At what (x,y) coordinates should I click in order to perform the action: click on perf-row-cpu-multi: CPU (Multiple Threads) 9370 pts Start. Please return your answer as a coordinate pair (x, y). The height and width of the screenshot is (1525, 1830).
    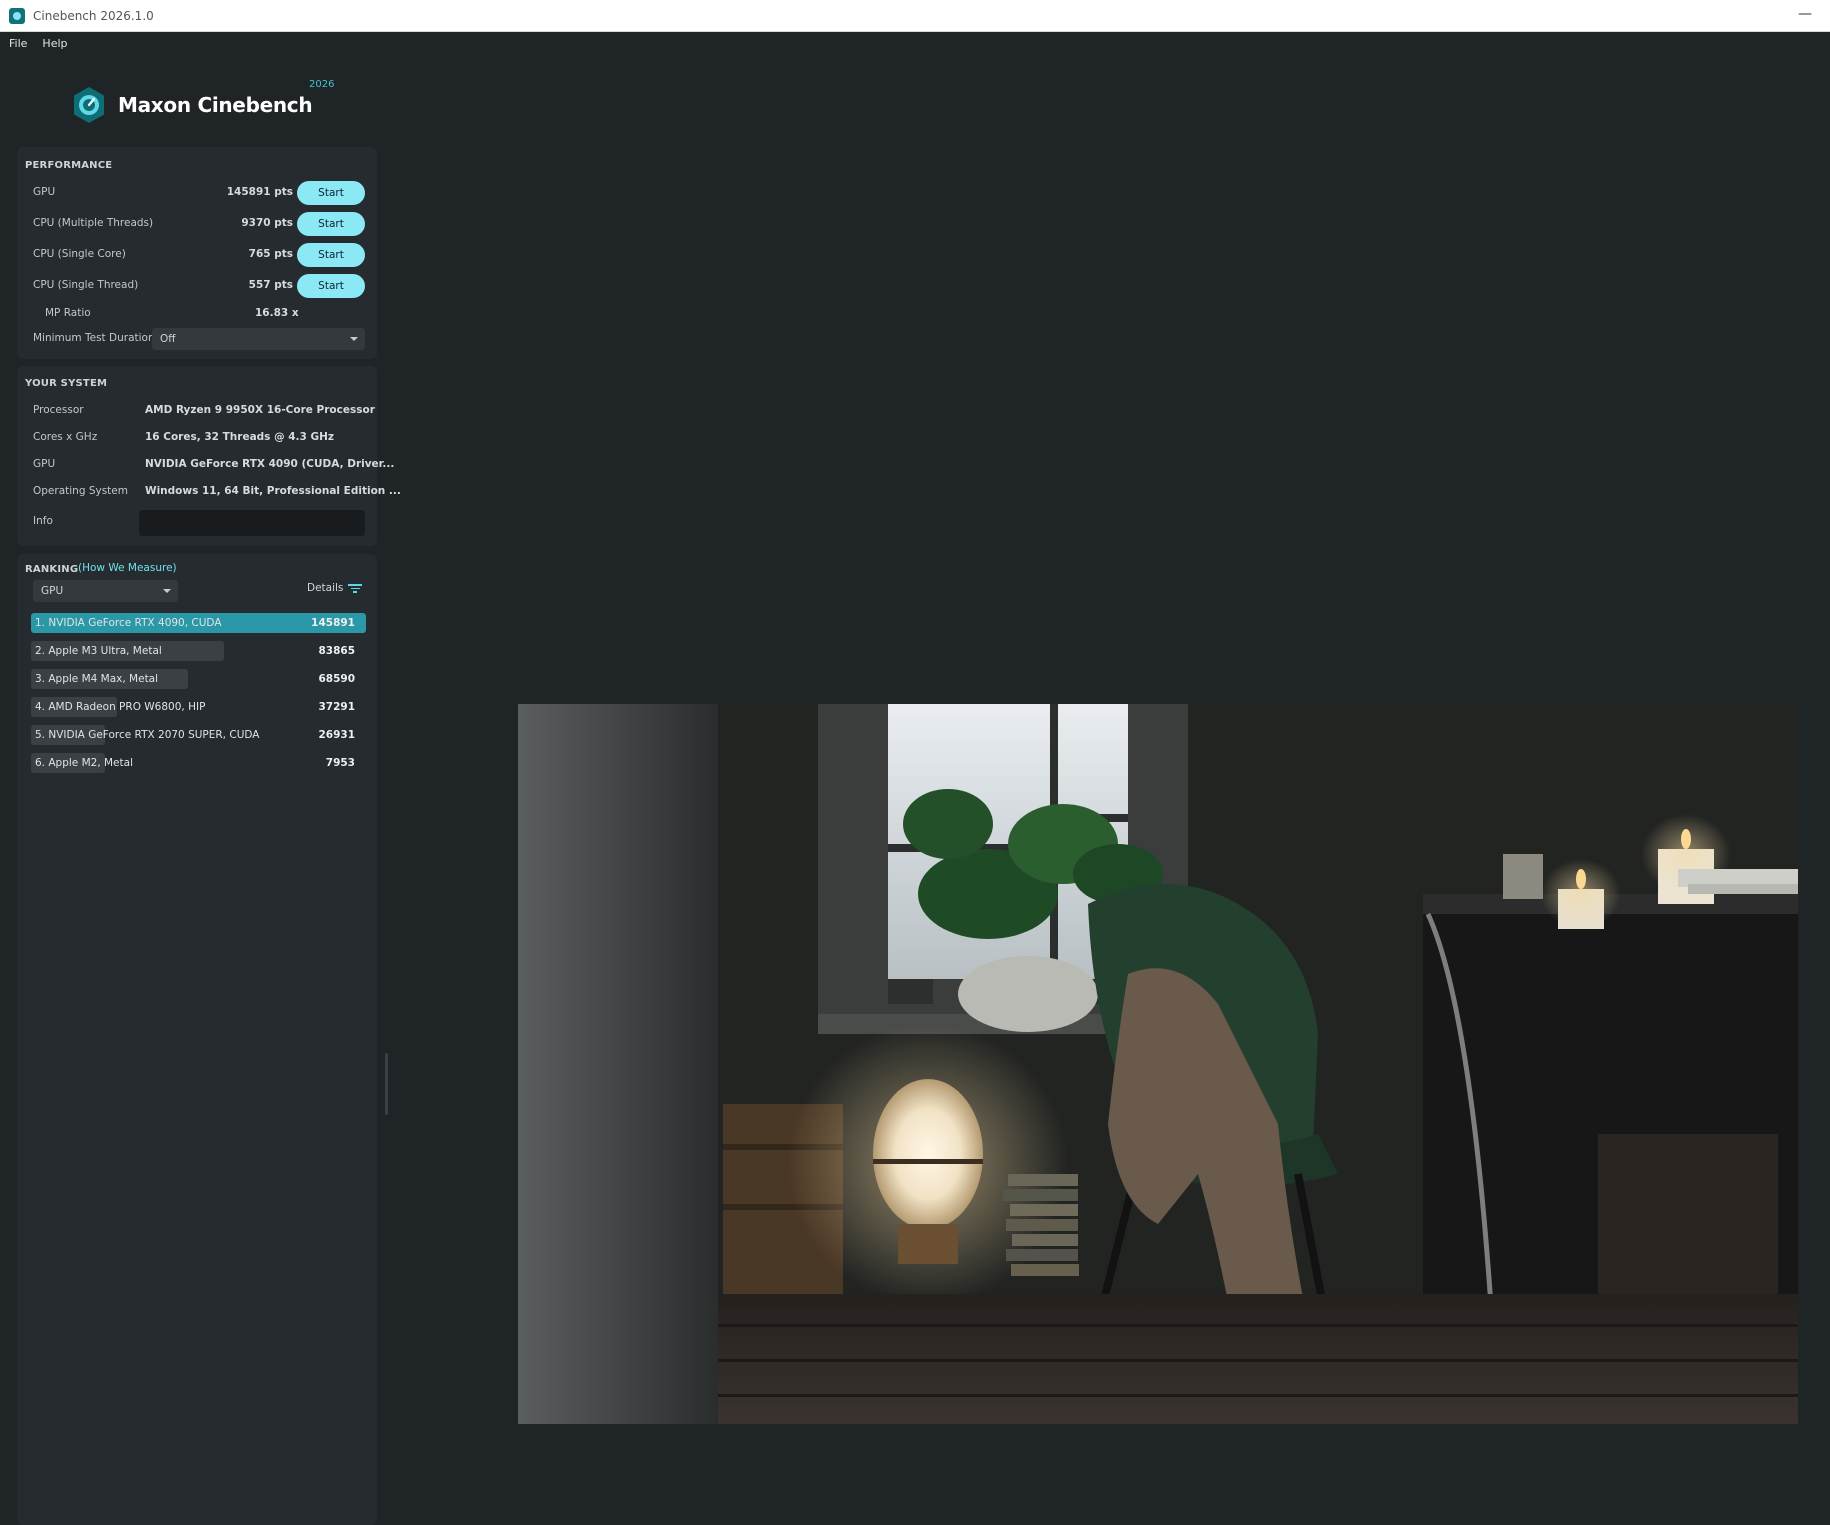
    Looking at the image, I should click on (197, 224).